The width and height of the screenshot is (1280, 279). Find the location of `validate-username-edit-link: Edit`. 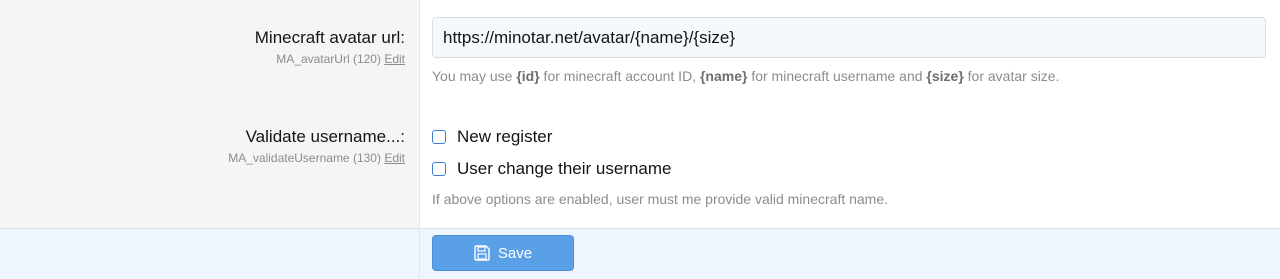

validate-username-edit-link: Edit is located at coordinates (394, 158).